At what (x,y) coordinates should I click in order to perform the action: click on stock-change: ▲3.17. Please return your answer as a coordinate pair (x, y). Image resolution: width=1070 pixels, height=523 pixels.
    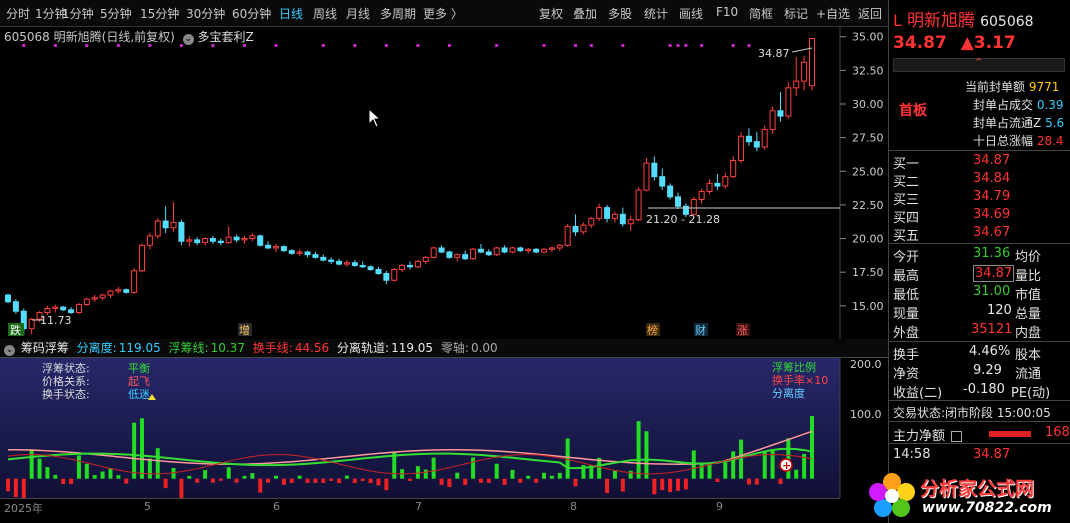
    Looking at the image, I should click on (988, 43).